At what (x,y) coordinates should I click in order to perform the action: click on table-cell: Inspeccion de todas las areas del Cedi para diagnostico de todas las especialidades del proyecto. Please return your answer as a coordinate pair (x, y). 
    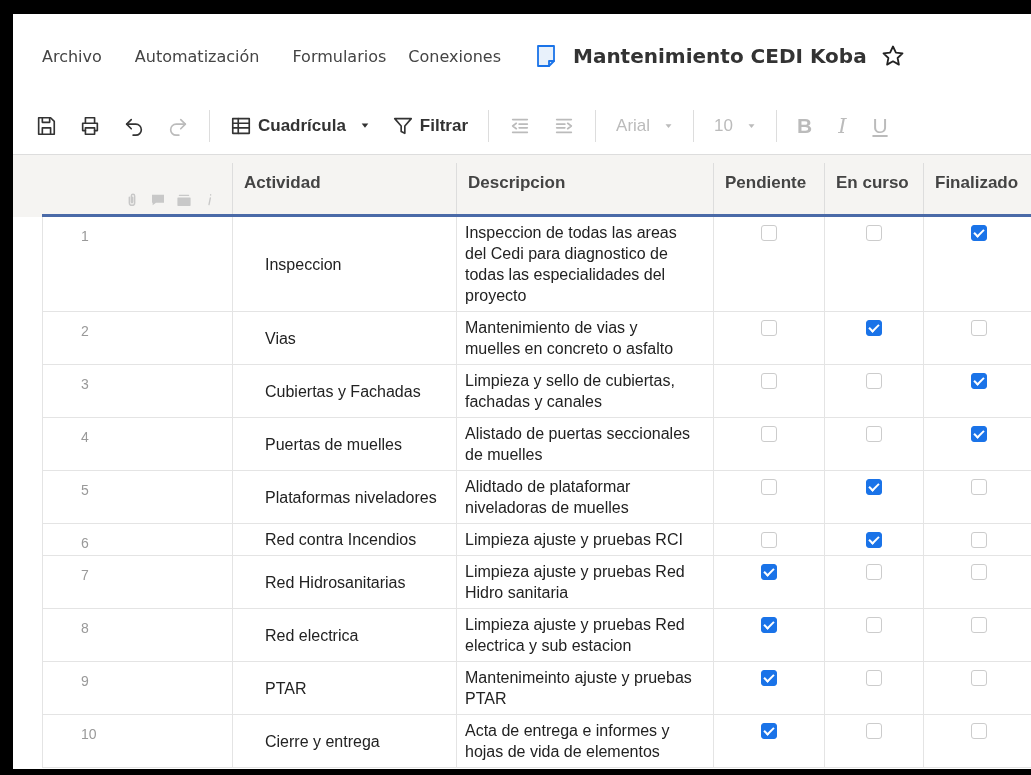
    Looking at the image, I should click on (584, 264).